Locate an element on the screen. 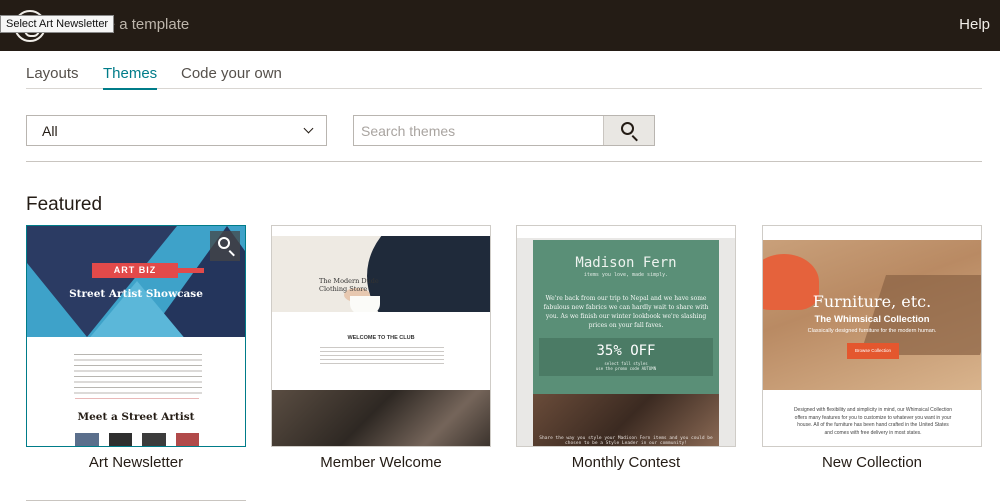 The image size is (1000, 504). theme-name: New Collection is located at coordinates (872, 462).